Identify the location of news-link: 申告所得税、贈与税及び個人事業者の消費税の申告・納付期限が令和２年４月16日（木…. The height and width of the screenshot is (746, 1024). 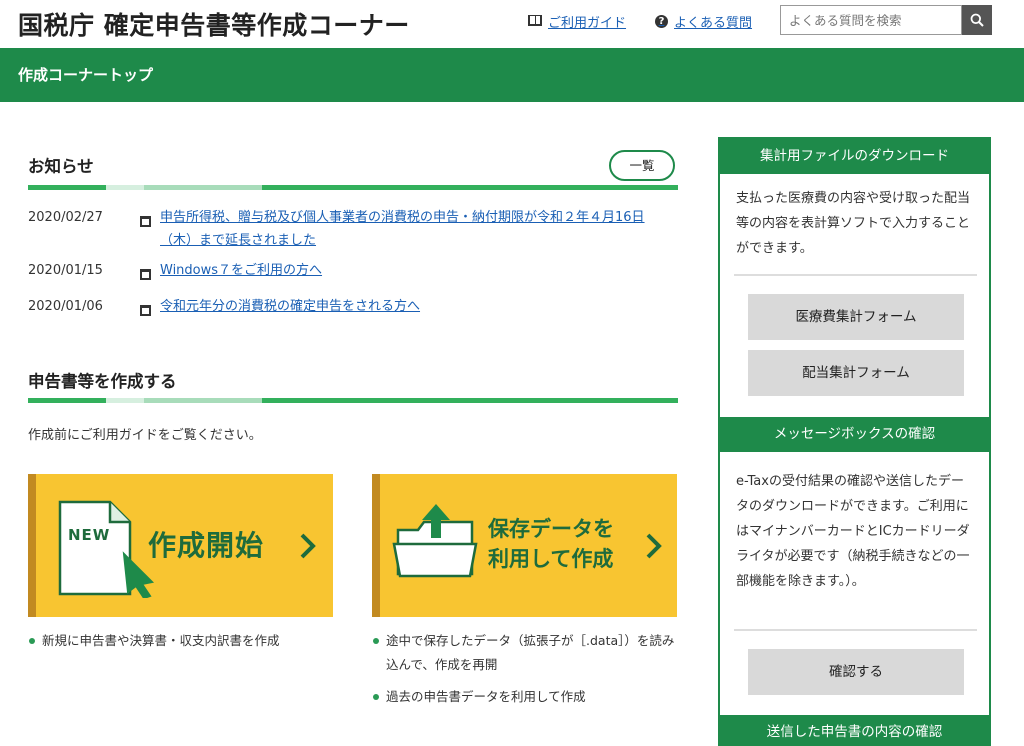
(415, 229).